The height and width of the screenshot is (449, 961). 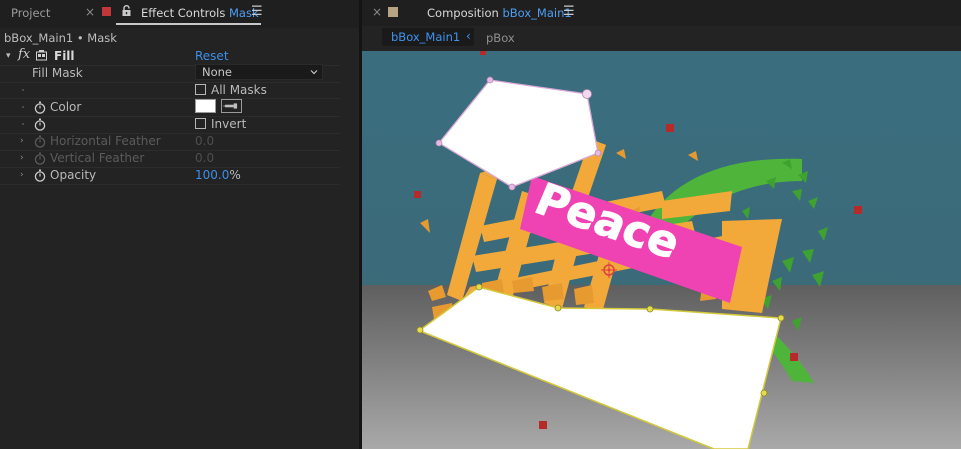 I want to click on param-color: Color, so click(x=179, y=107).